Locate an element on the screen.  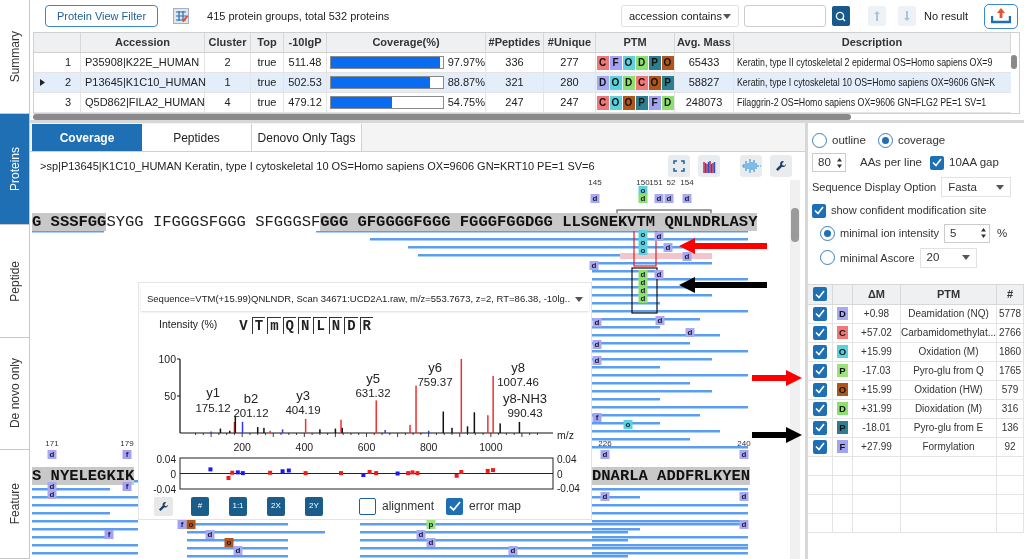
search-field is located at coordinates (784, 16).